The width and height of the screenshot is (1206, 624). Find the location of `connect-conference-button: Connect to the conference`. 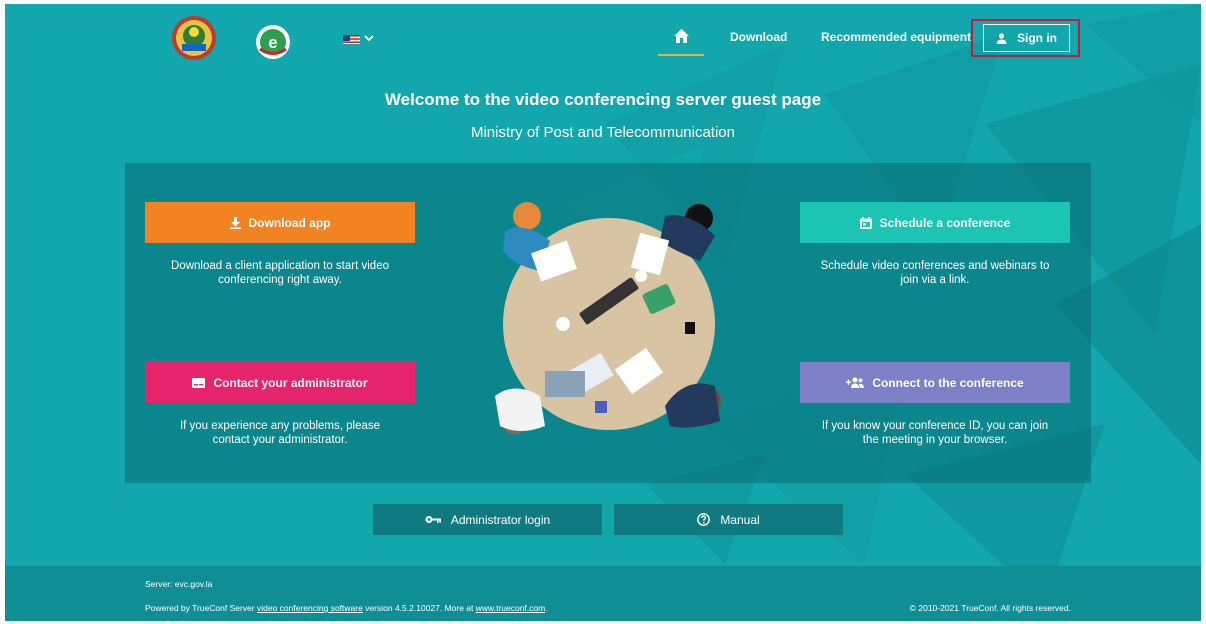

connect-conference-button: Connect to the conference is located at coordinates (935, 382).